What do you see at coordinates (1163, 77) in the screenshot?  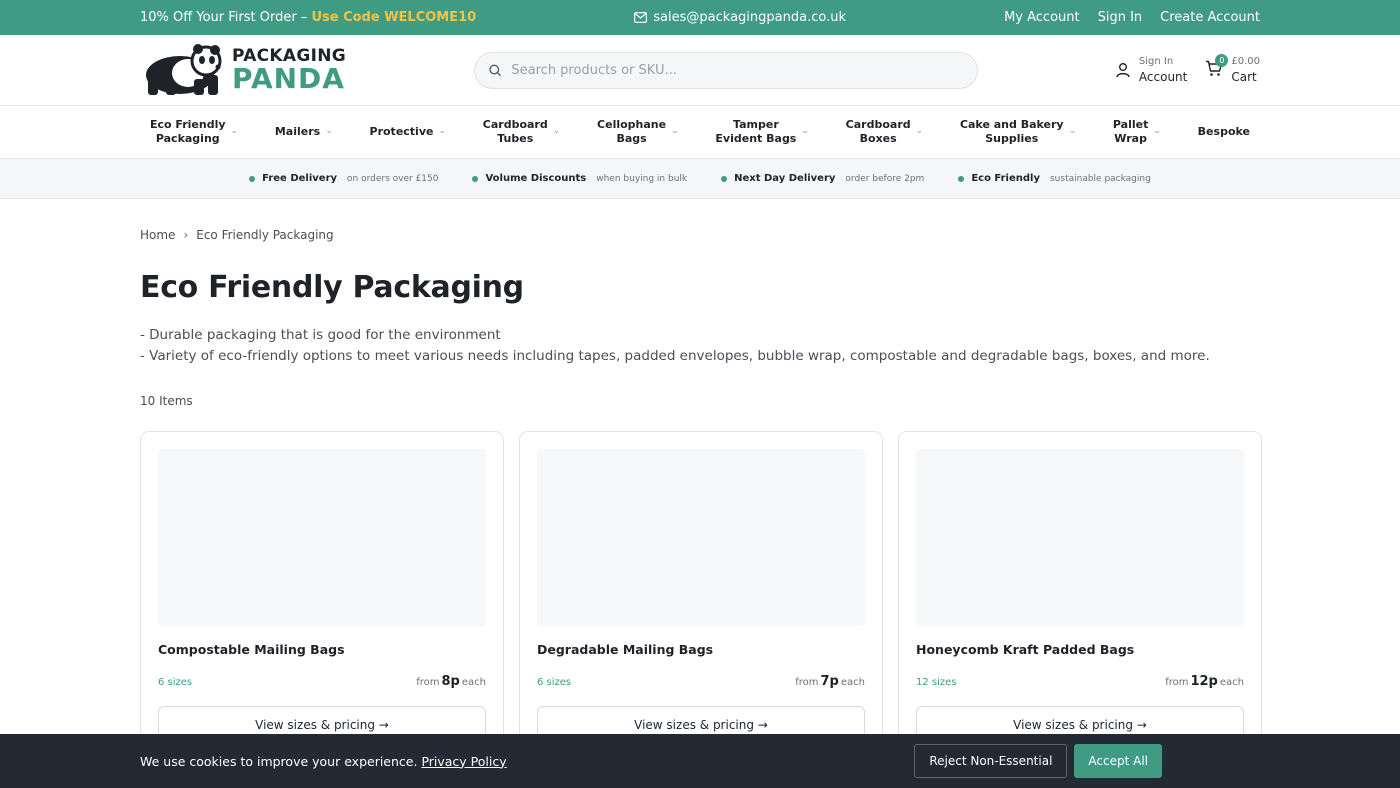 I see `account-label: Account` at bounding box center [1163, 77].